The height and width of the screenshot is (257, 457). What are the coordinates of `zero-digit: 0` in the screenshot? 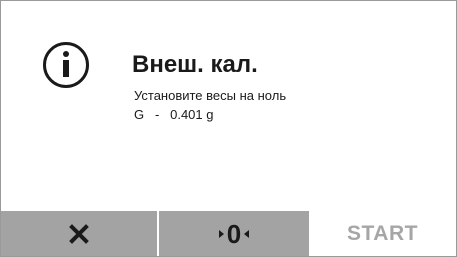 It's located at (234, 233).